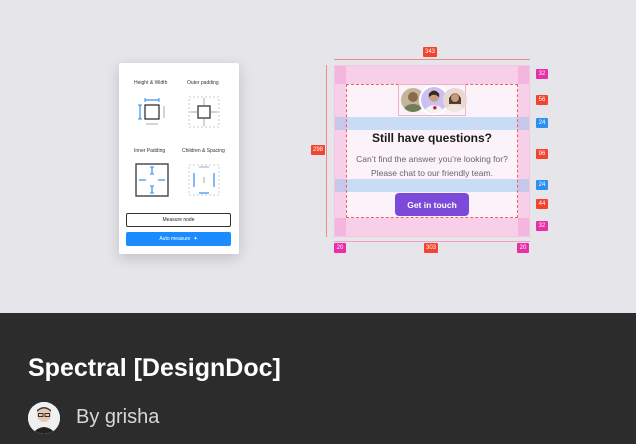 This screenshot has width=636, height=444. I want to click on height-width-icon, so click(152, 112).